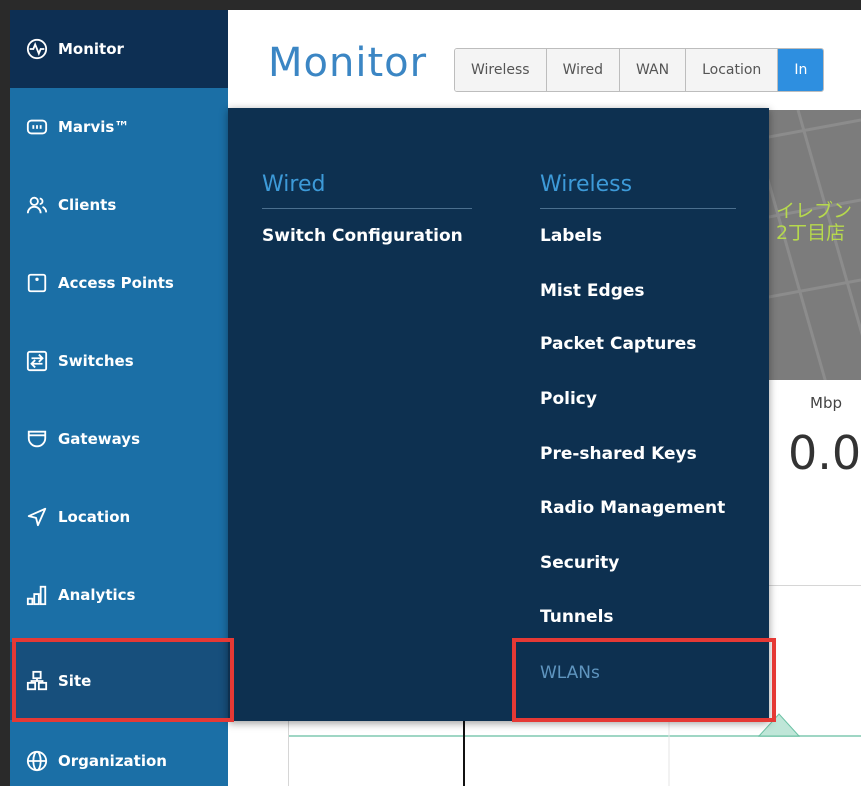 The height and width of the screenshot is (786, 861). Describe the element at coordinates (119, 205) in the screenshot. I see `sidebar-item-clients: Clients` at that location.